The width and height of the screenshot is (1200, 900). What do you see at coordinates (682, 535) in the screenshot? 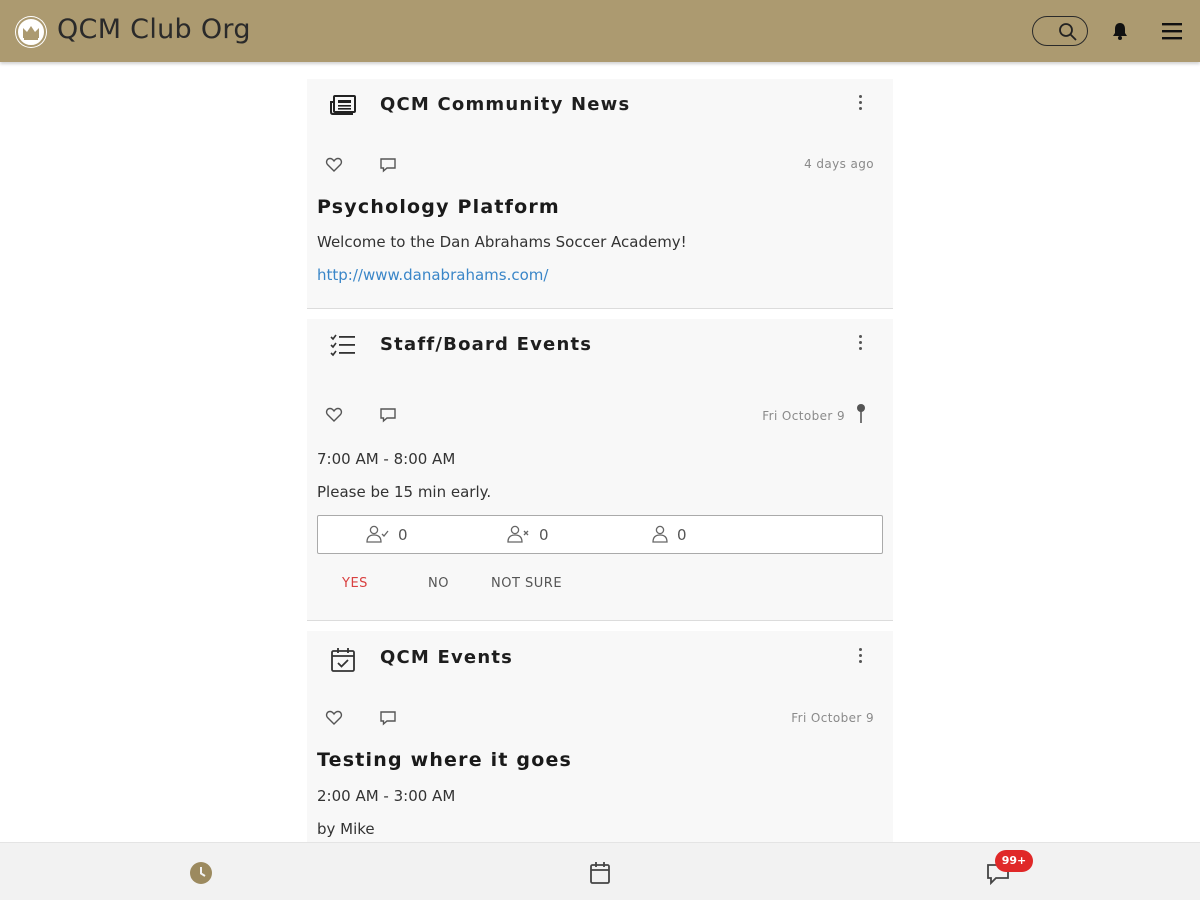
I see `rsvp-maybe-count: 0` at bounding box center [682, 535].